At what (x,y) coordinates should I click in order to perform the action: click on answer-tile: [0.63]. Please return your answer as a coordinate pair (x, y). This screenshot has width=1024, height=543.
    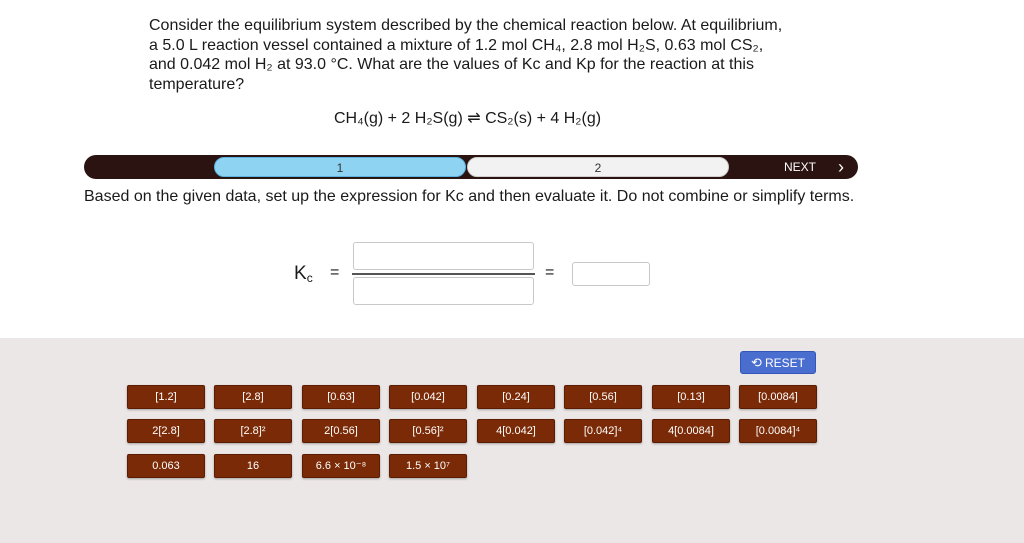
    Looking at the image, I should click on (341, 397).